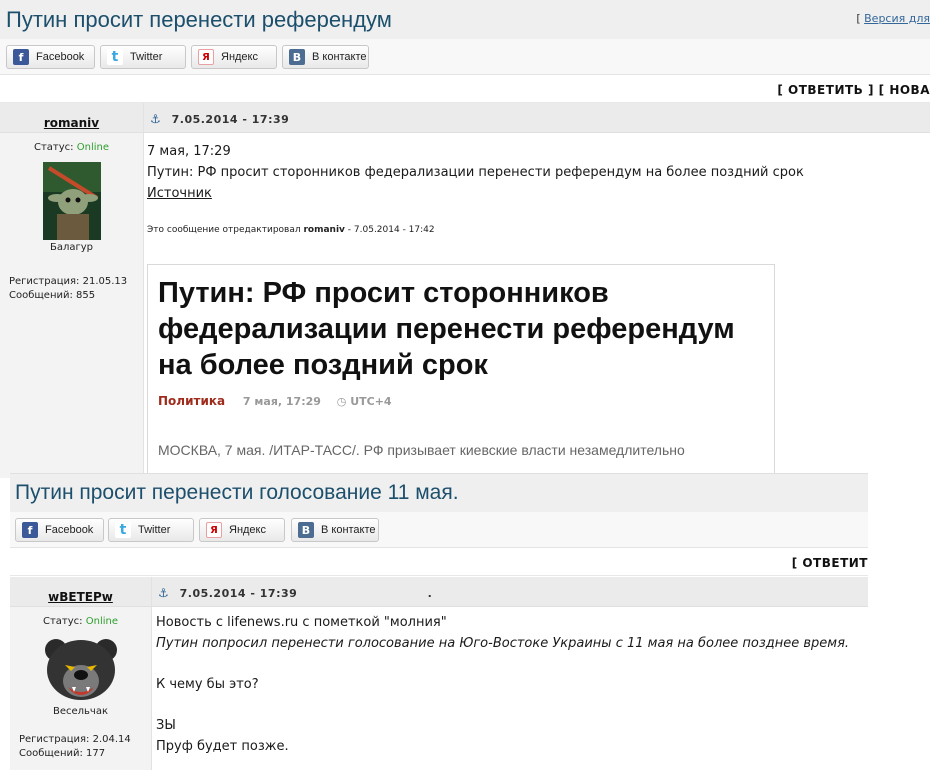 This screenshot has width=930, height=770. Describe the element at coordinates (281, 401) in the screenshot. I see `embed-time: 7 мая, 17:29` at that location.